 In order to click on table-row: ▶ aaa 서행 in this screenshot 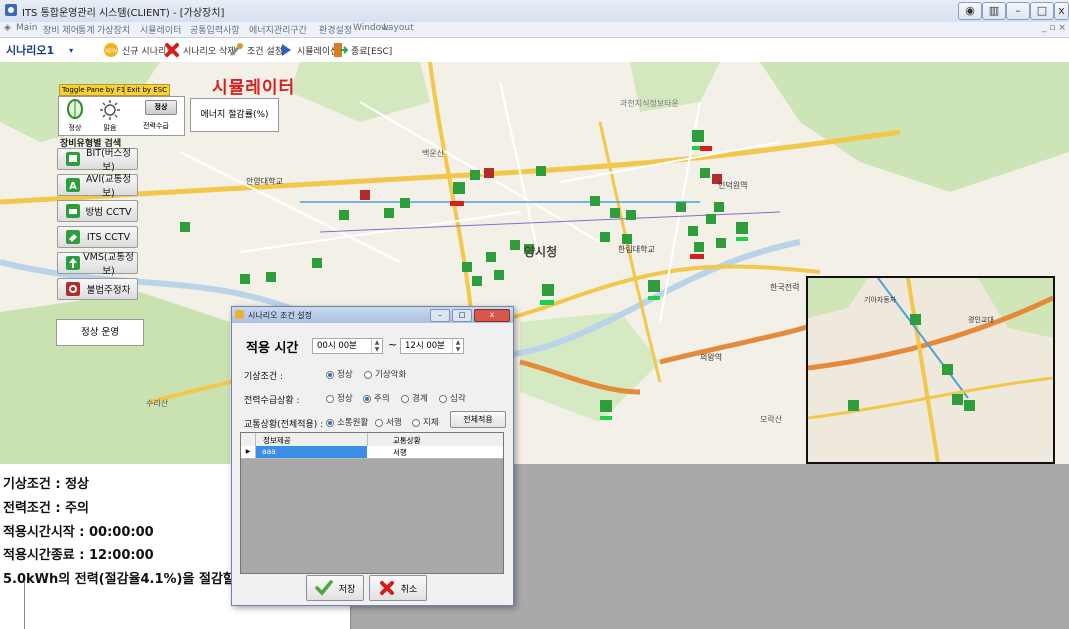, I will do `click(372, 452)`.